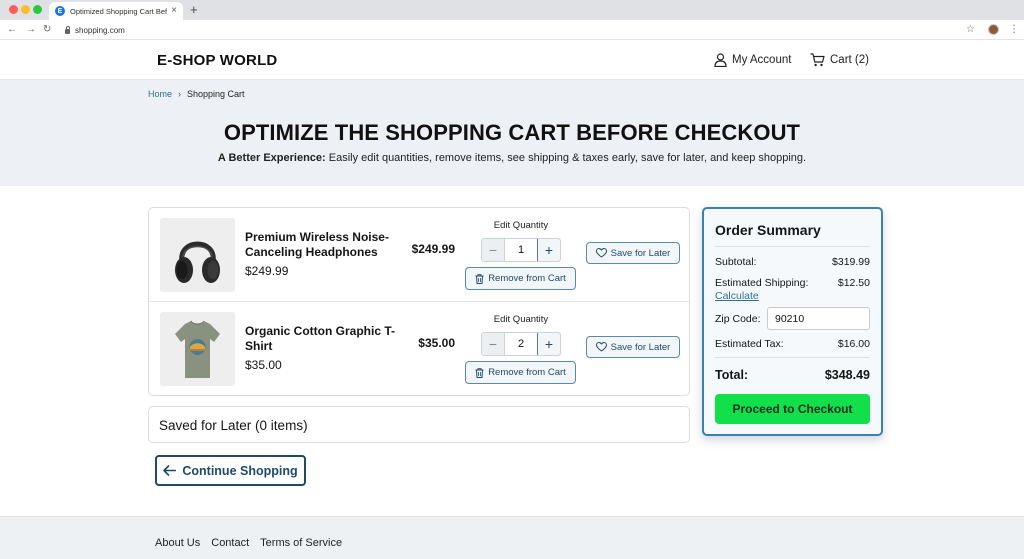  I want to click on tshirt-image, so click(197, 349).